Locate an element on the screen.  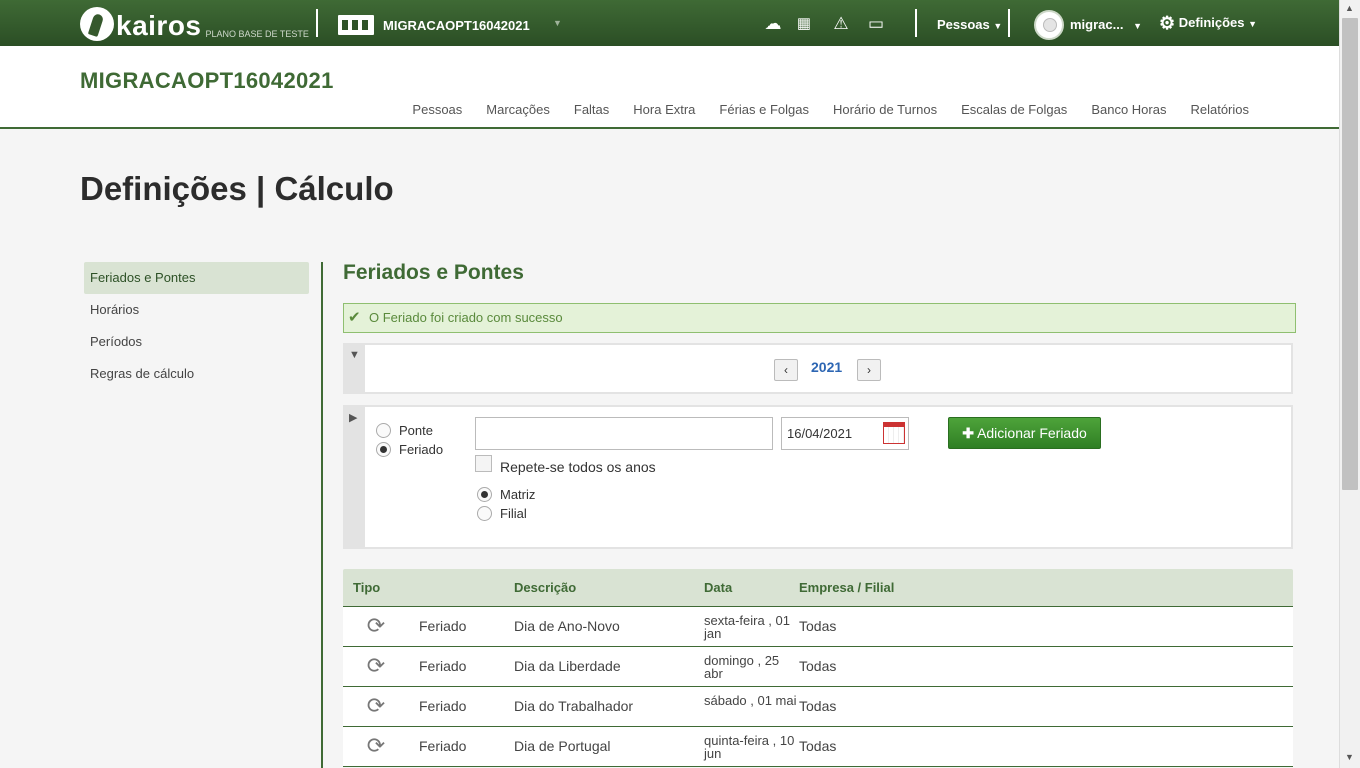
cell-data: quinta-feira , 10 jun is located at coordinates (749, 747).